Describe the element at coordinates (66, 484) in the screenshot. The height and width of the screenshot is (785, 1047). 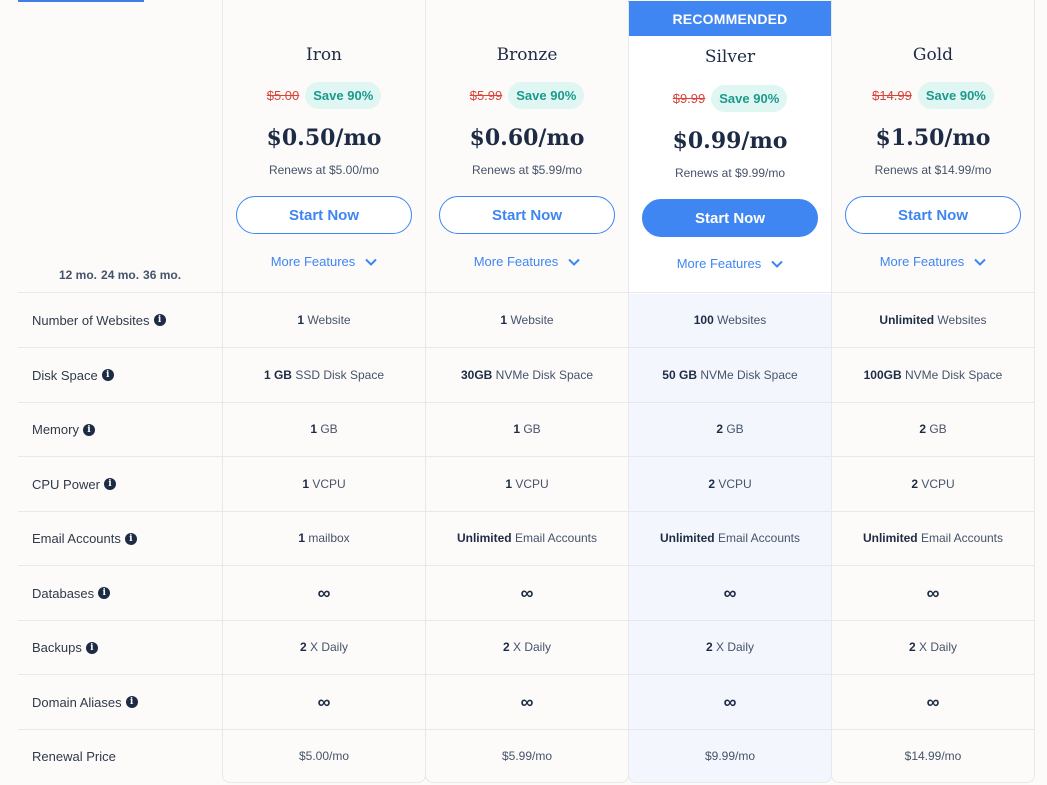
I see `feature-label-text: CPU Power` at that location.